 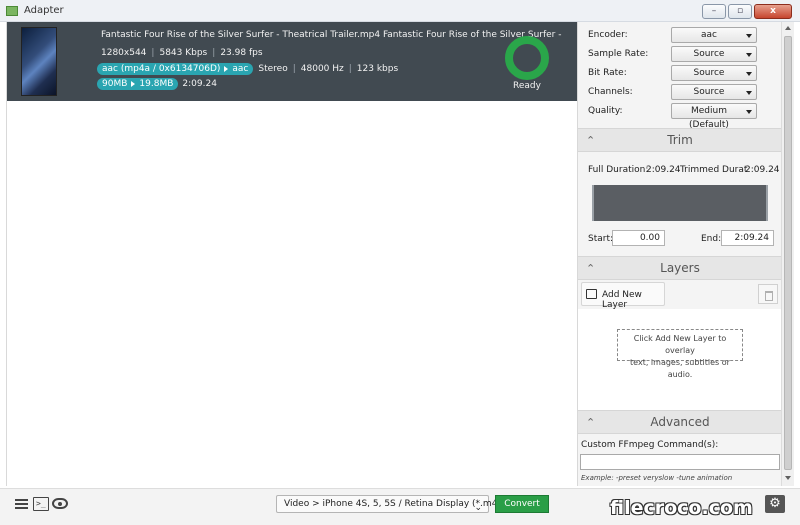 I want to click on frame-rate: 23.98 fps, so click(x=241, y=53).